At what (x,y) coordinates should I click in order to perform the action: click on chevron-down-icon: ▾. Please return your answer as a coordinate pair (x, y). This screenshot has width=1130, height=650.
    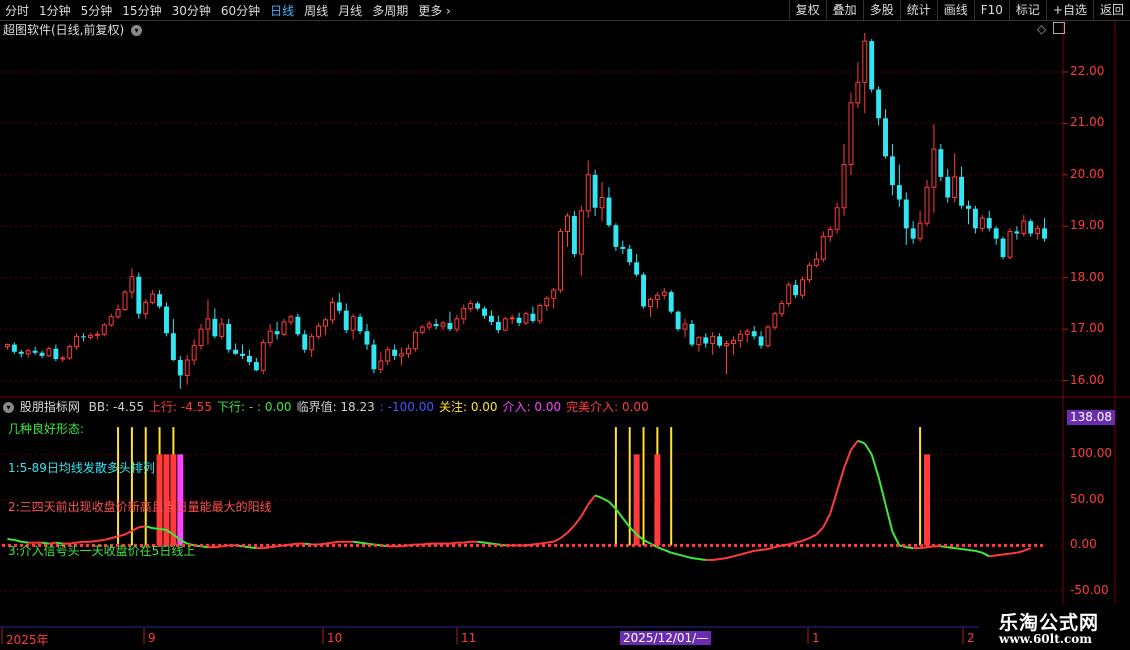
    Looking at the image, I should click on (137, 30).